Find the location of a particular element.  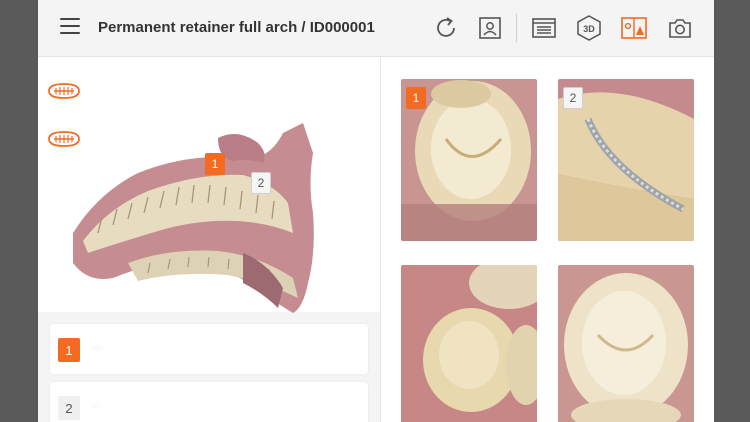

compare-images-button is located at coordinates (634, 28).